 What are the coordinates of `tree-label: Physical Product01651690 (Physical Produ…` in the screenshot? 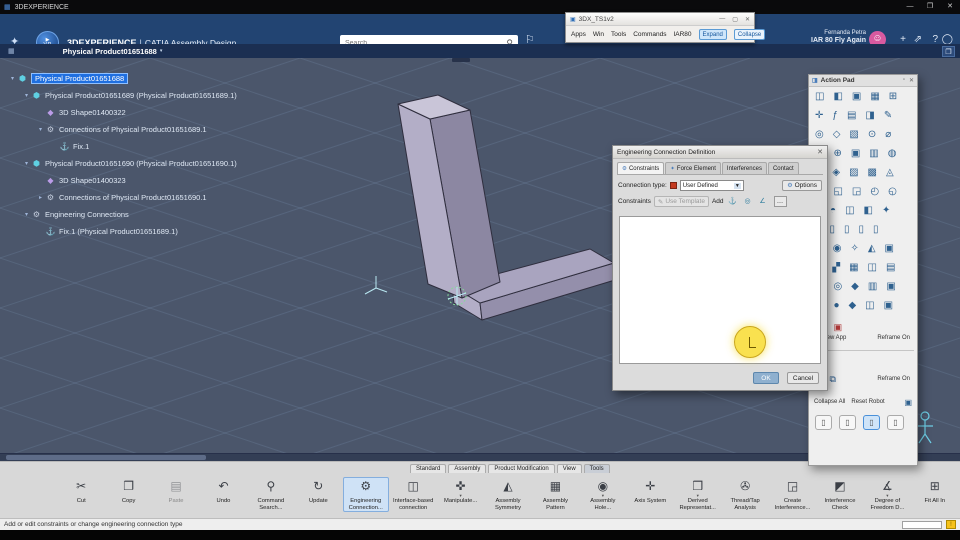 It's located at (141, 163).